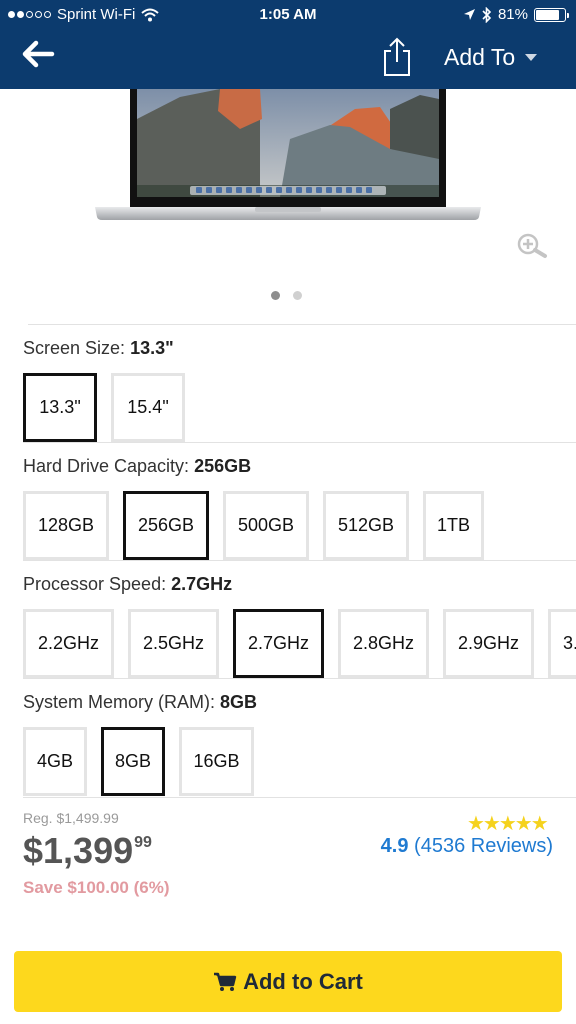 The height and width of the screenshot is (1024, 576). I want to click on option-hdd-1tb: 1TB, so click(453, 525).